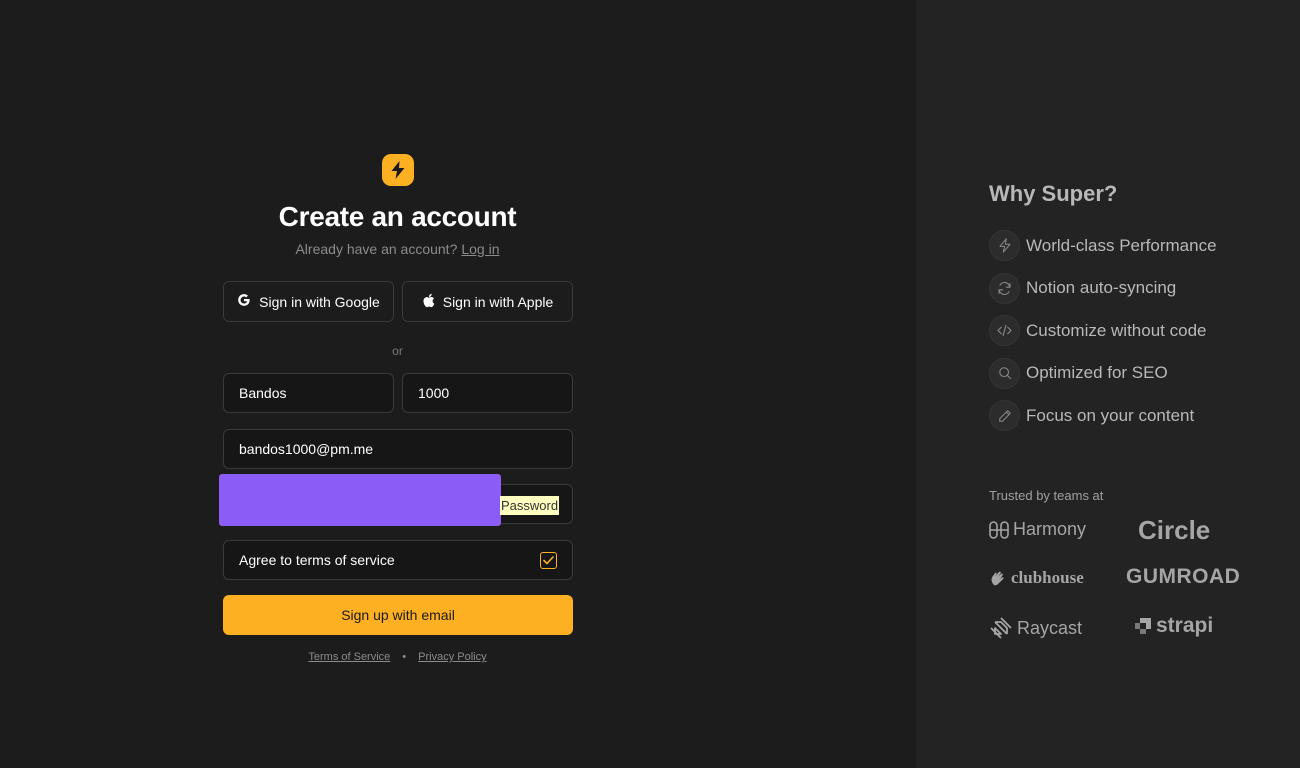 The width and height of the screenshot is (1300, 768). What do you see at coordinates (398, 615) in the screenshot?
I see `signup-email-button: Sign up with email` at bounding box center [398, 615].